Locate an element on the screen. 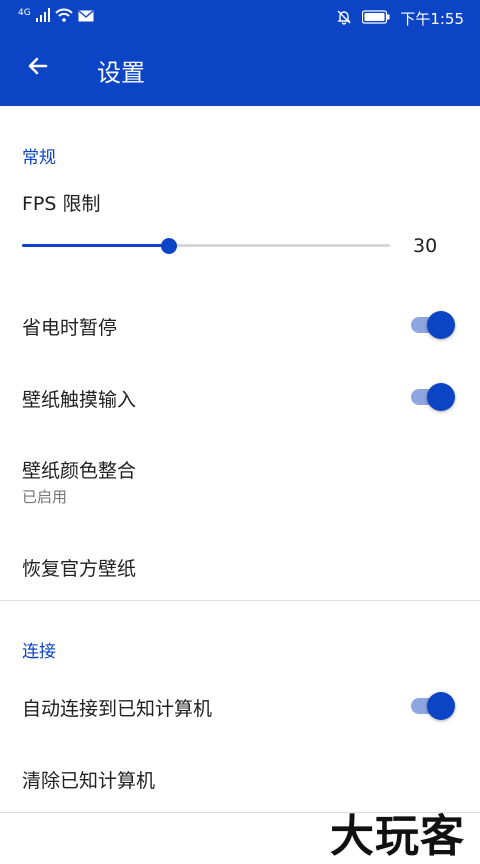 Image resolution: width=480 pixels, height=864 pixels. wifi-icon is located at coordinates (63, 17).